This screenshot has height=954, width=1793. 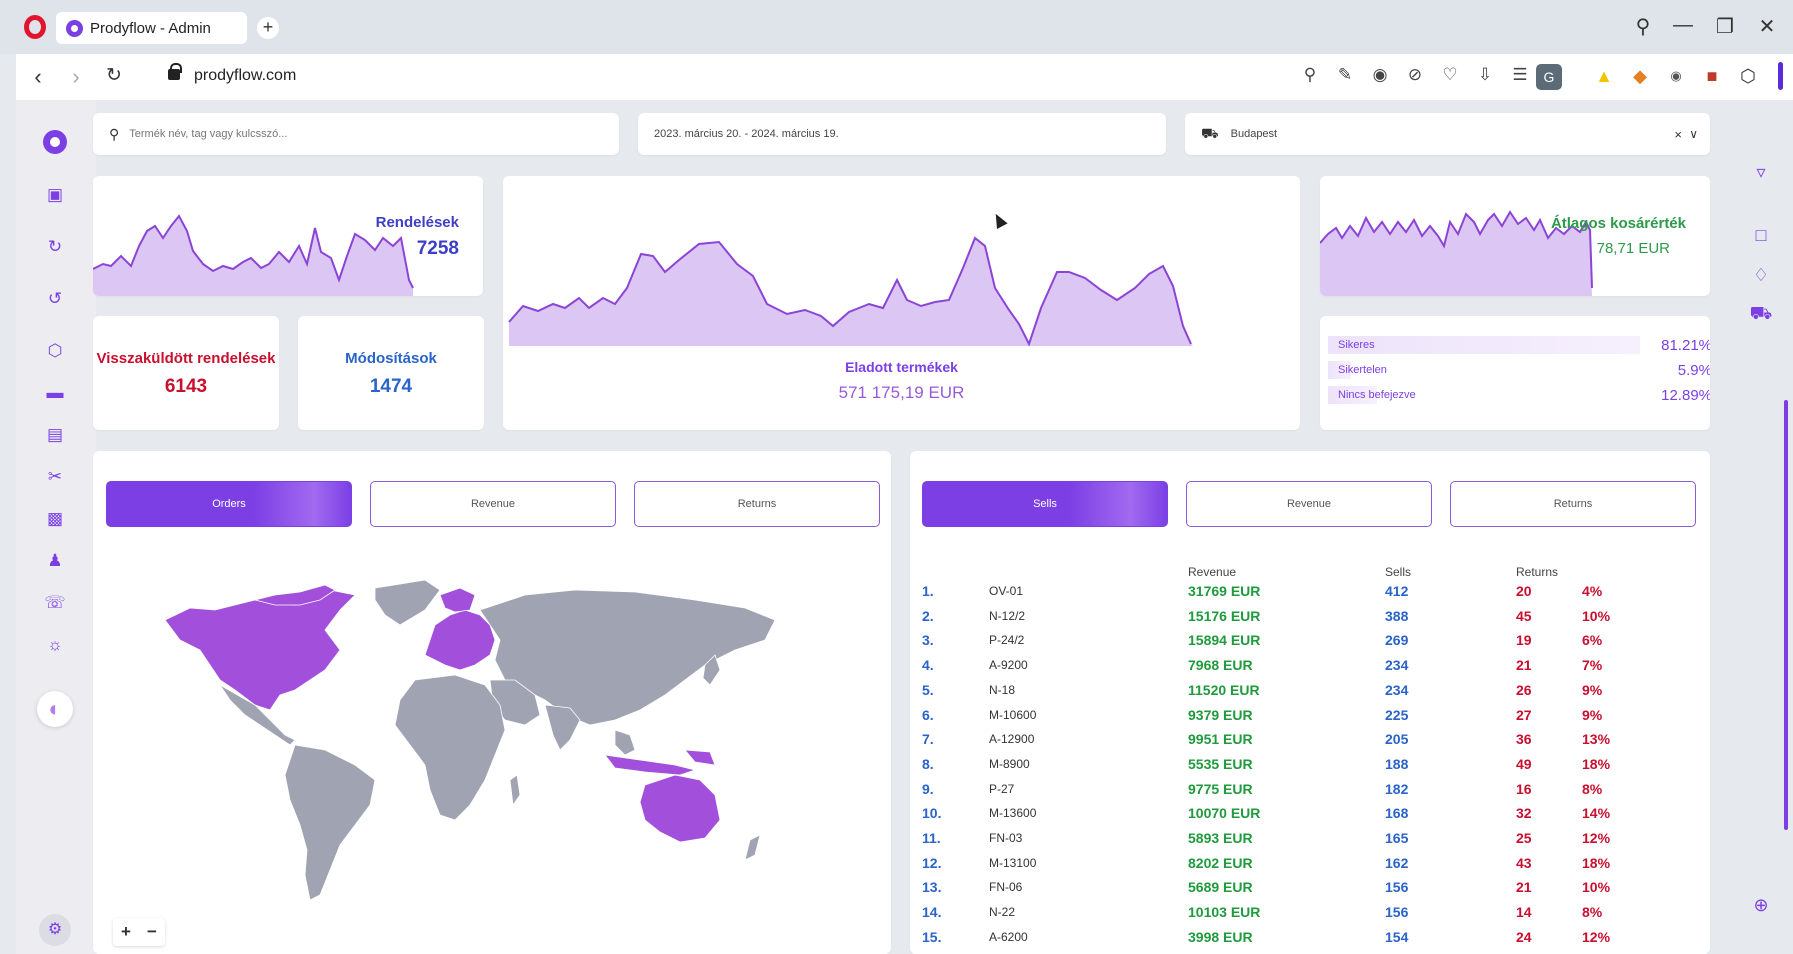 I want to click on url-field: prodyflow.com, so click(x=245, y=76).